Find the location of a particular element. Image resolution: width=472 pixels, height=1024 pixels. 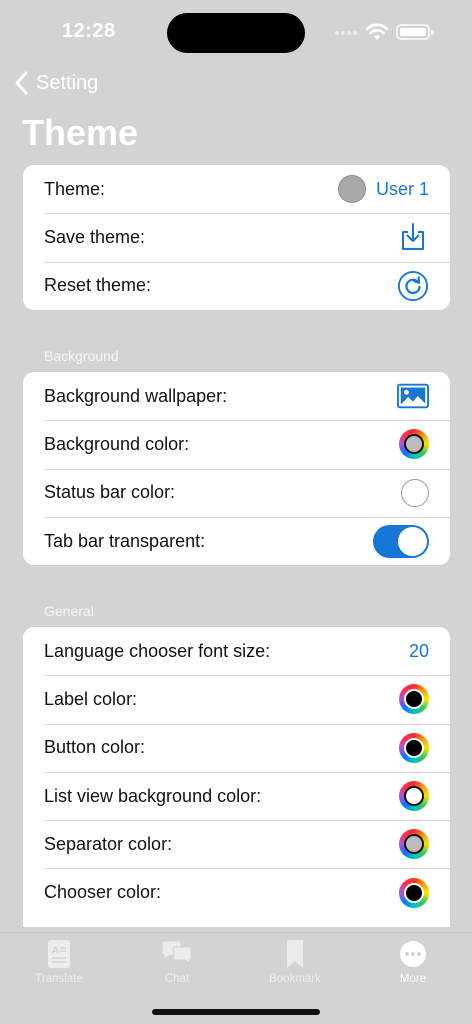

status-bar-color-well is located at coordinates (415, 492).